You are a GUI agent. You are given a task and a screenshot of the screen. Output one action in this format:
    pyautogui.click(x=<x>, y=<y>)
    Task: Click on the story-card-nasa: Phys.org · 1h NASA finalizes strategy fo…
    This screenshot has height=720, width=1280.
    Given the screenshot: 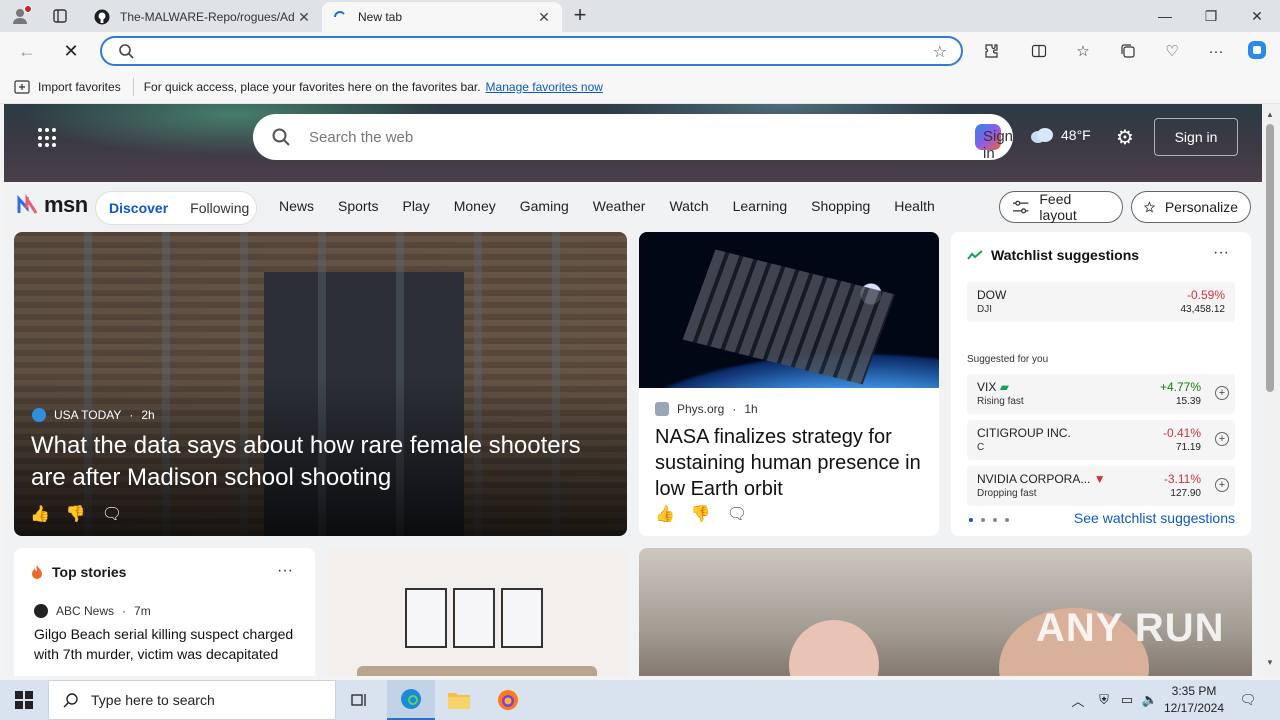 What is the action you would take?
    pyautogui.click(x=789, y=384)
    